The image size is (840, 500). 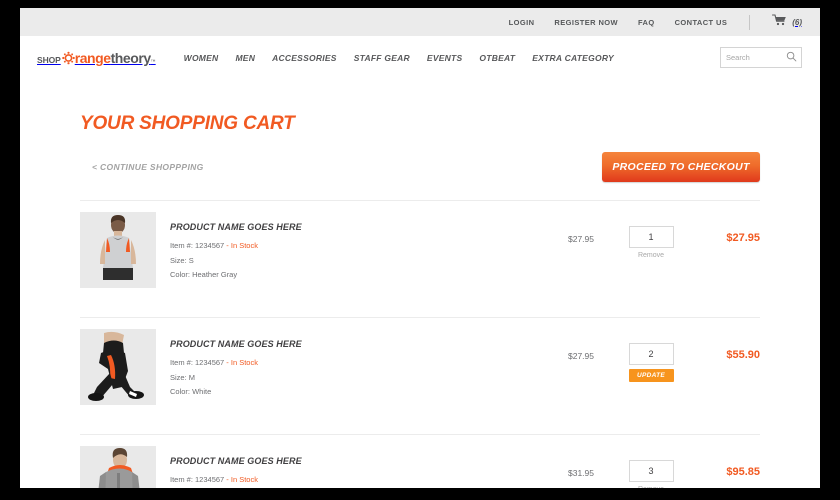 I want to click on line-total: $55.90, so click(x=743, y=355).